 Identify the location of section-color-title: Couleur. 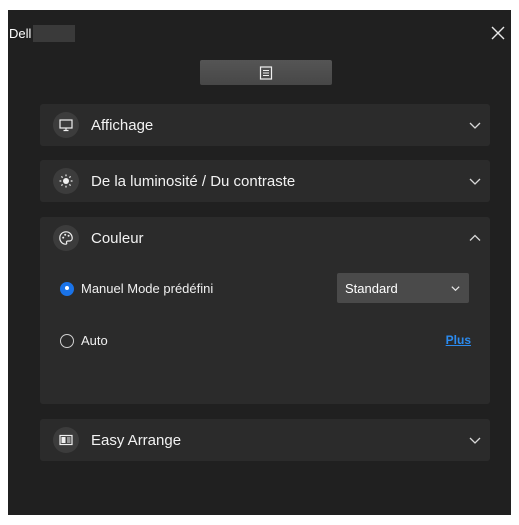
(117, 238).